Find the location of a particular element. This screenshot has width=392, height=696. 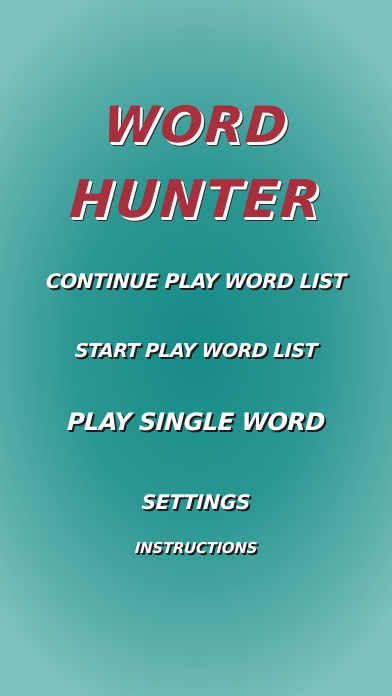

settings-button: SETTINGS is located at coordinates (196, 502).